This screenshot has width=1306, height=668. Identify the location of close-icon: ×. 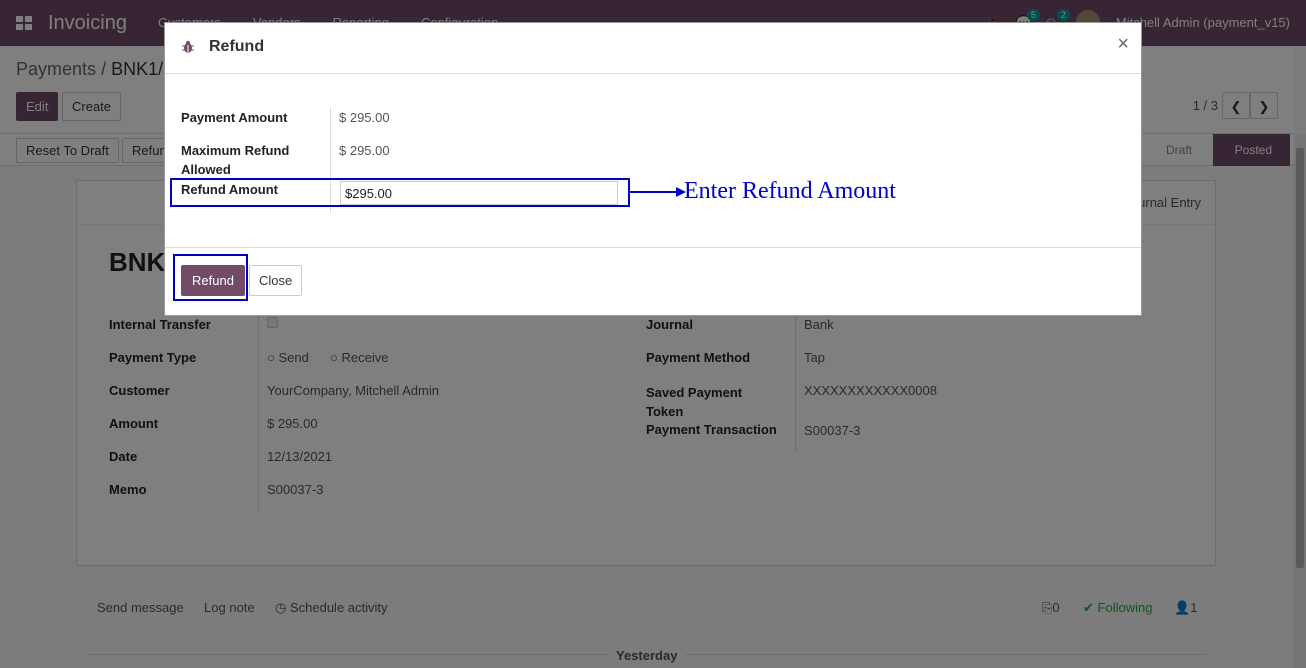
(1123, 44).